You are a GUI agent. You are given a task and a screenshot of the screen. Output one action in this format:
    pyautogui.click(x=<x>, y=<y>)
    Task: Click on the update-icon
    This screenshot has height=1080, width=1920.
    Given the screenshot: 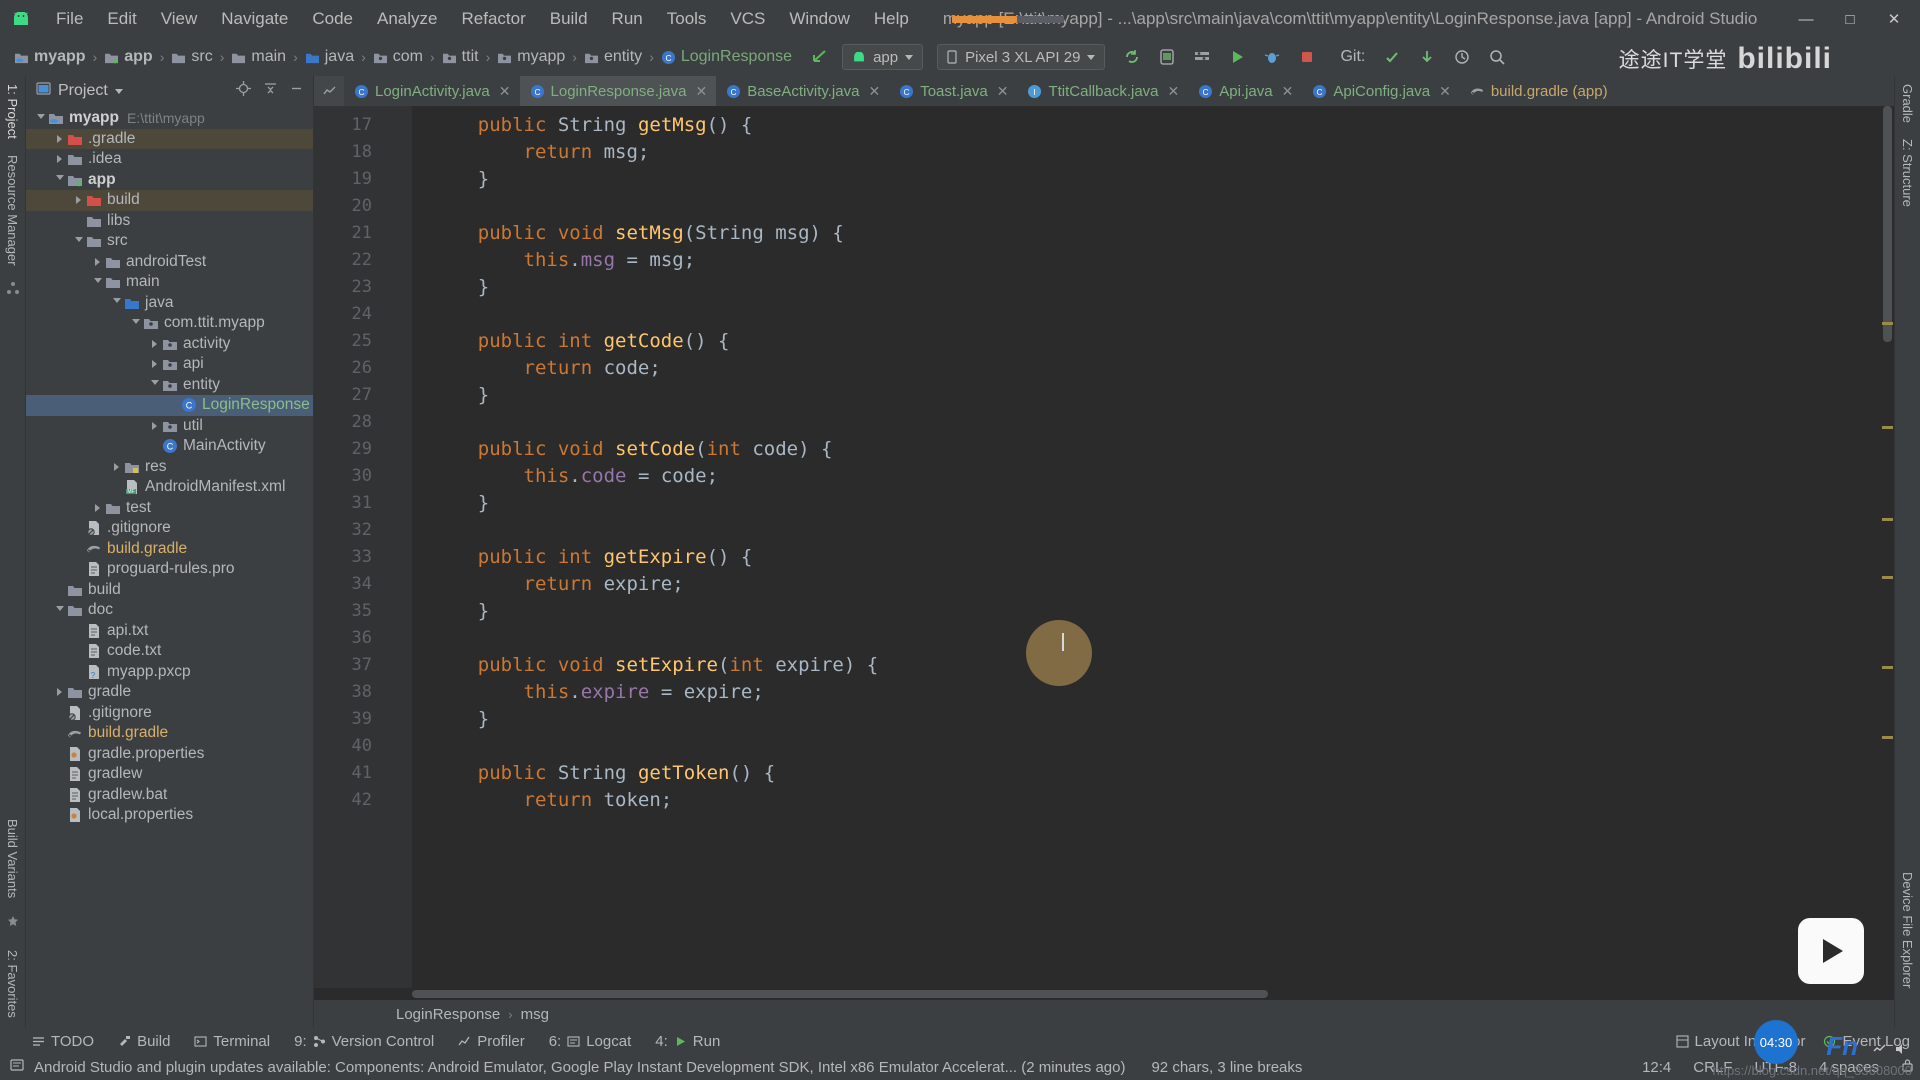 What is the action you would take?
    pyautogui.click(x=1427, y=57)
    